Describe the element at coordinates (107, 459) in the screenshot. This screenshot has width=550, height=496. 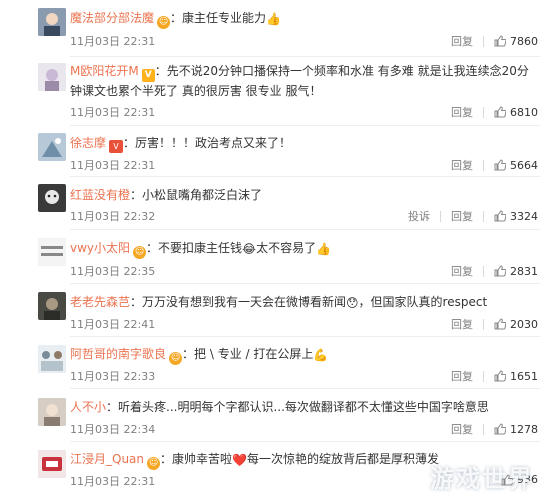
I see `comment-username: 江浸月_Quan` at that location.